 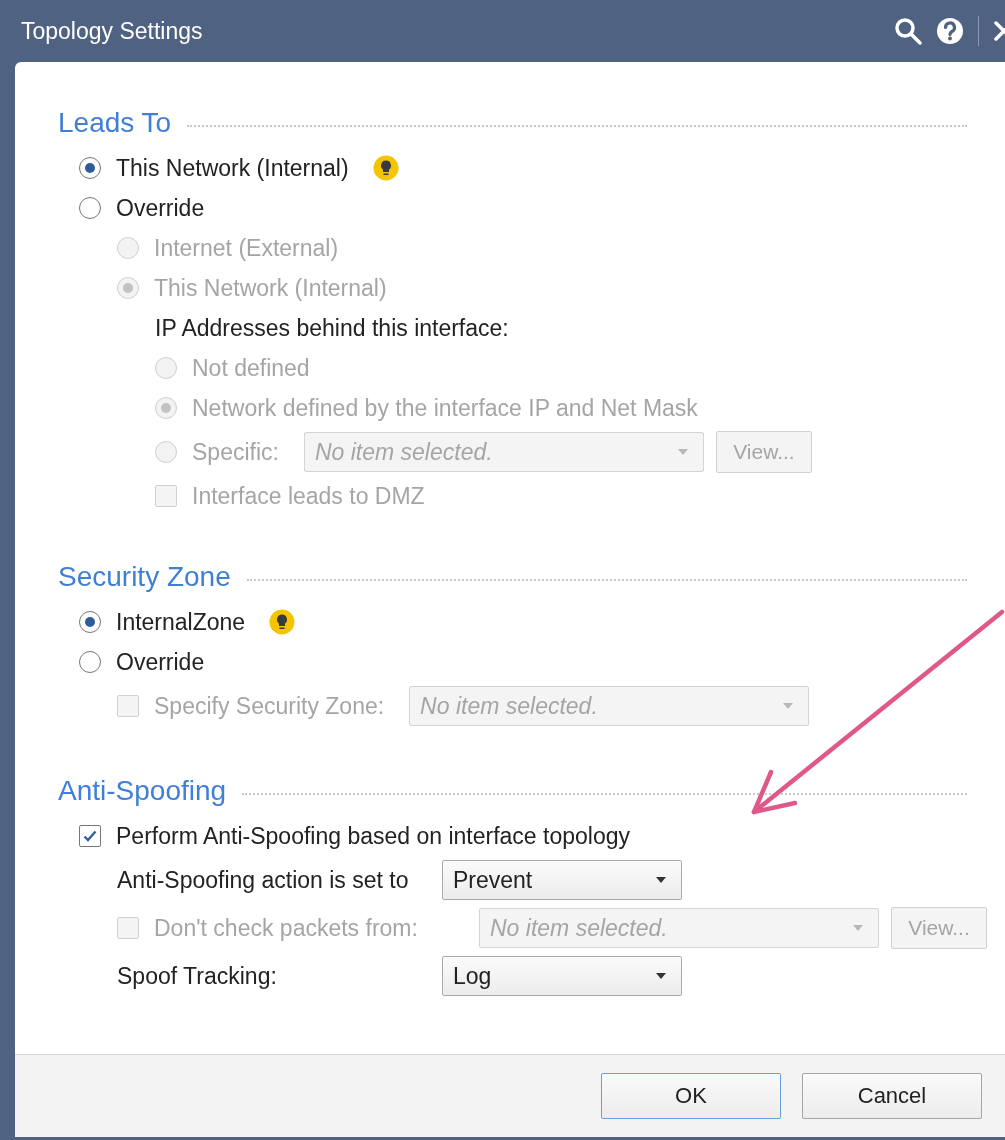 What do you see at coordinates (562, 976) in the screenshot?
I see `dropdown-field: Log` at bounding box center [562, 976].